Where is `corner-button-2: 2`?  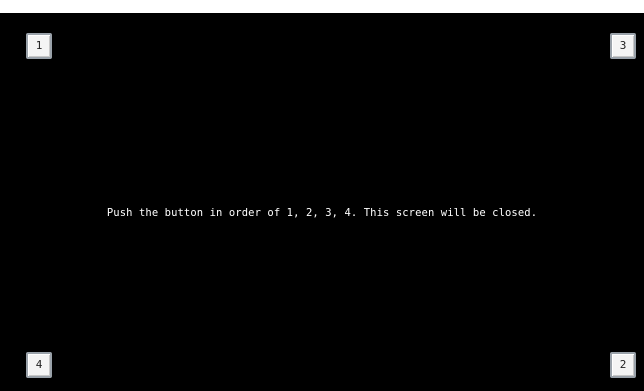 corner-button-2: 2 is located at coordinates (623, 365).